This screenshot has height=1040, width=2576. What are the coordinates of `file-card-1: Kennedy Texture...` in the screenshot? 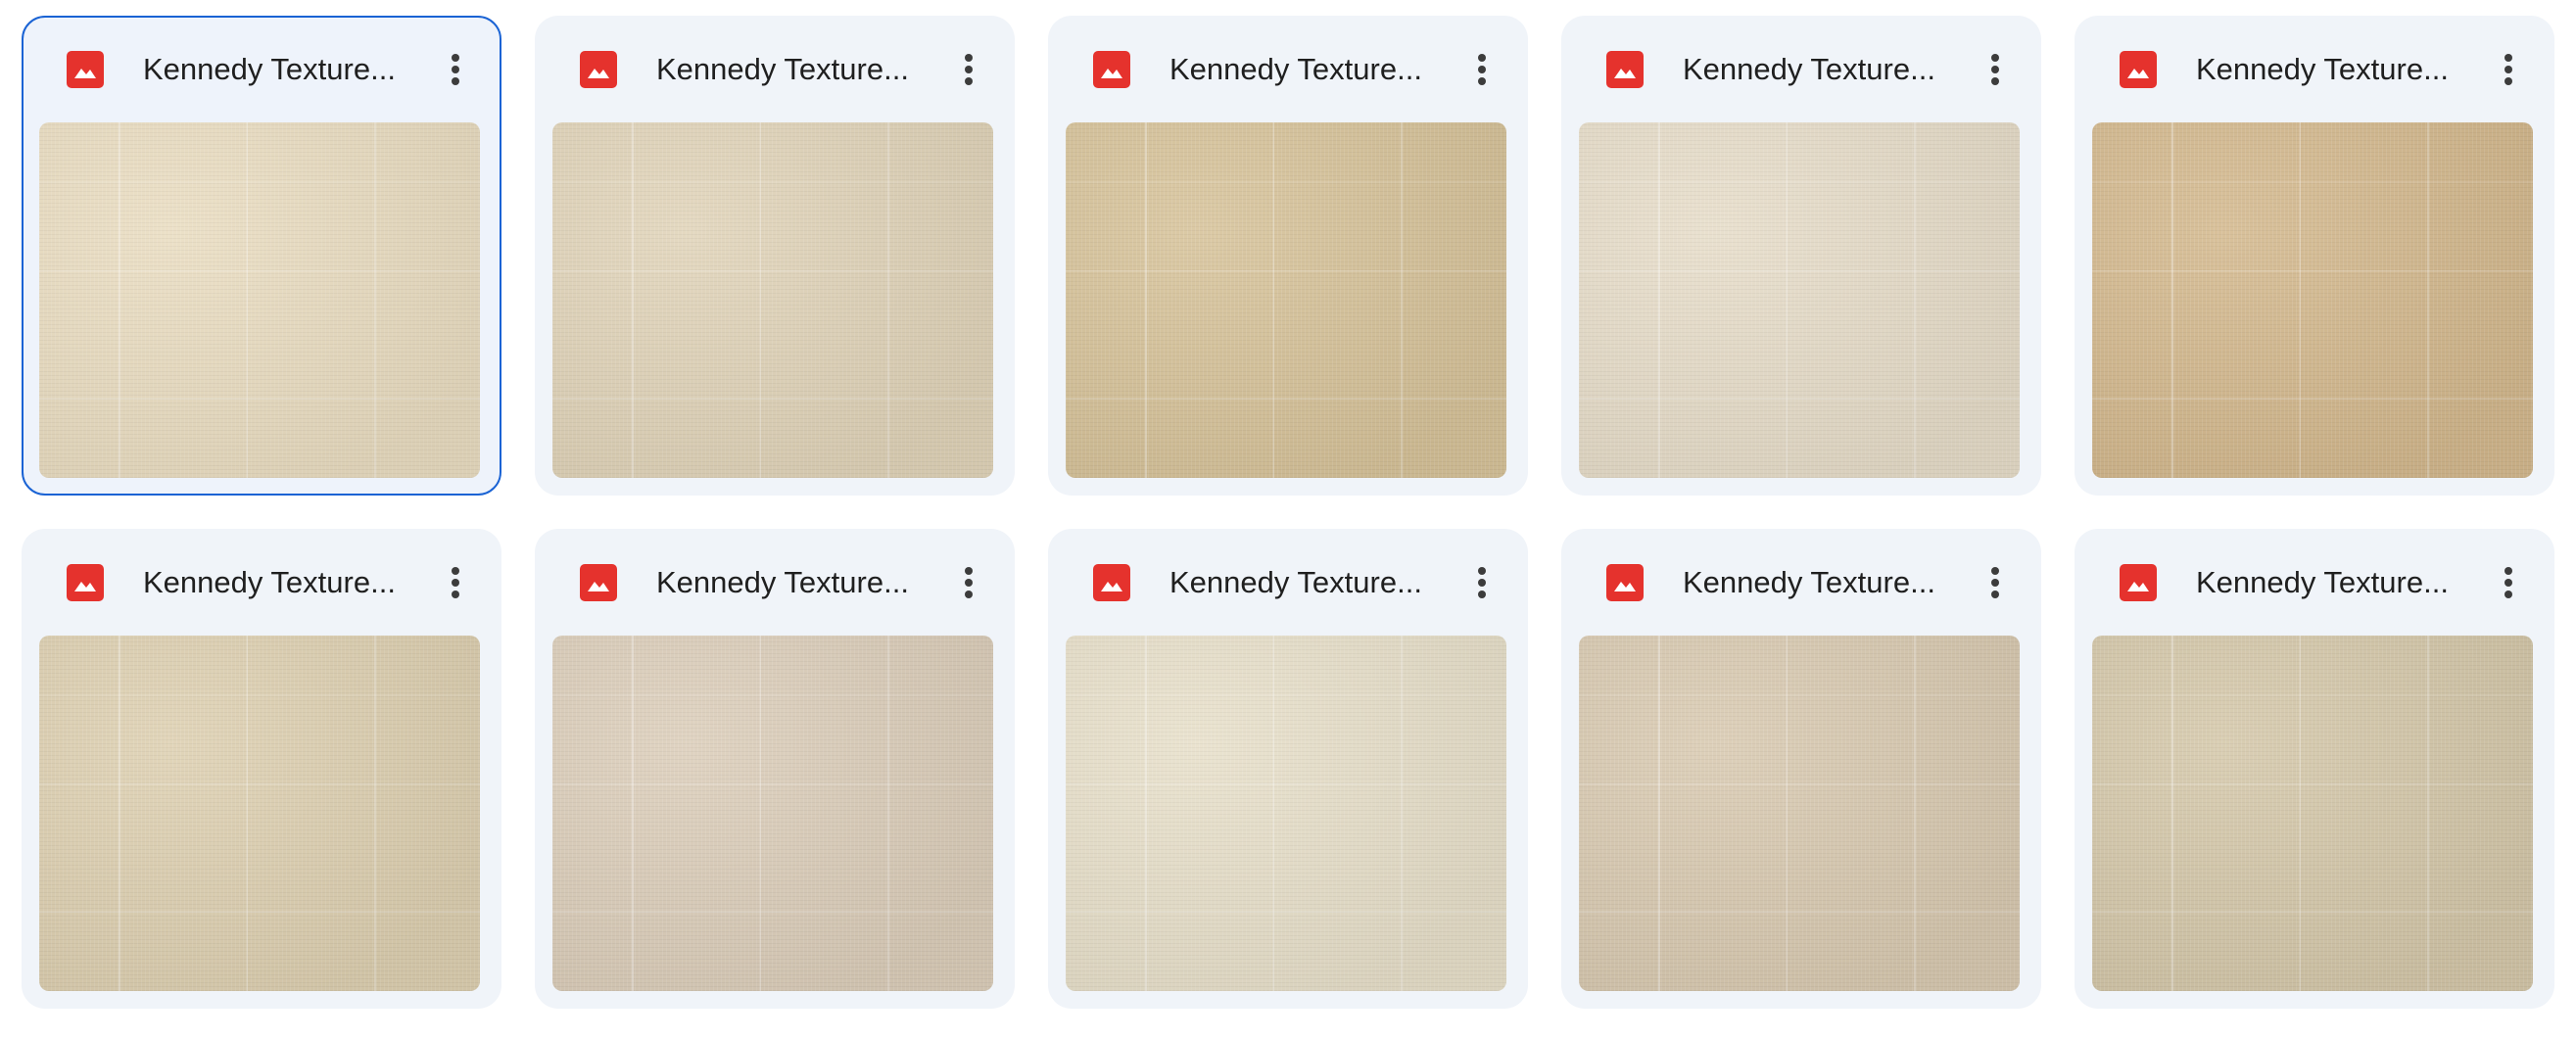 It's located at (261, 256).